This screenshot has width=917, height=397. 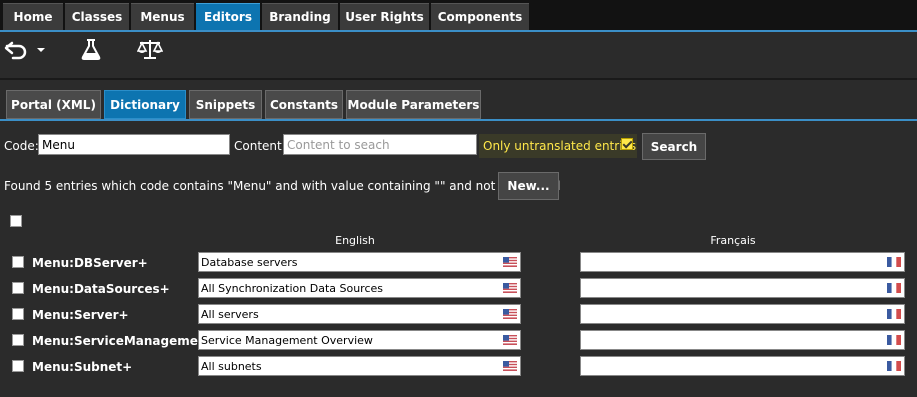 I want to click on english-value: All Synchronization Data Sources, so click(x=292, y=288).